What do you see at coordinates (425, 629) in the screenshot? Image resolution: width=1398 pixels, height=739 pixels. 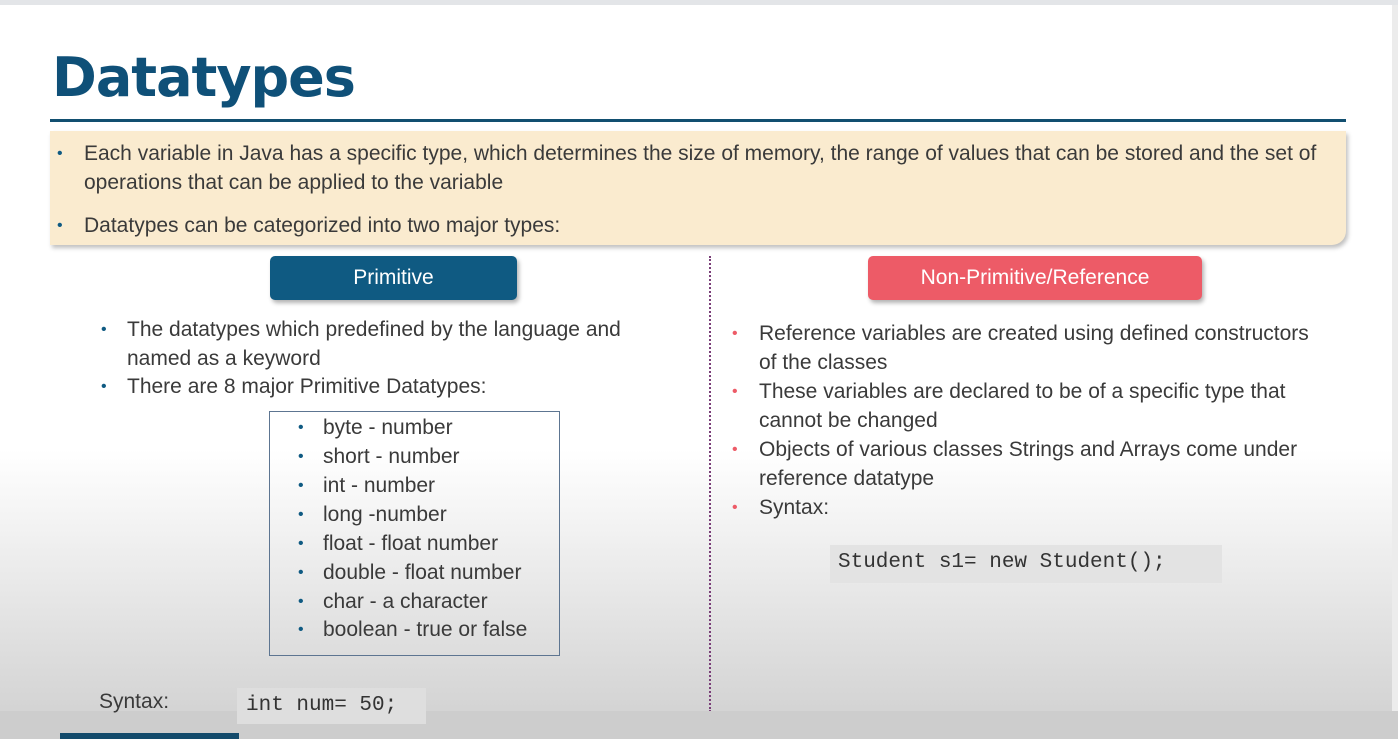 I see `type-item: boolean - true or false` at bounding box center [425, 629].